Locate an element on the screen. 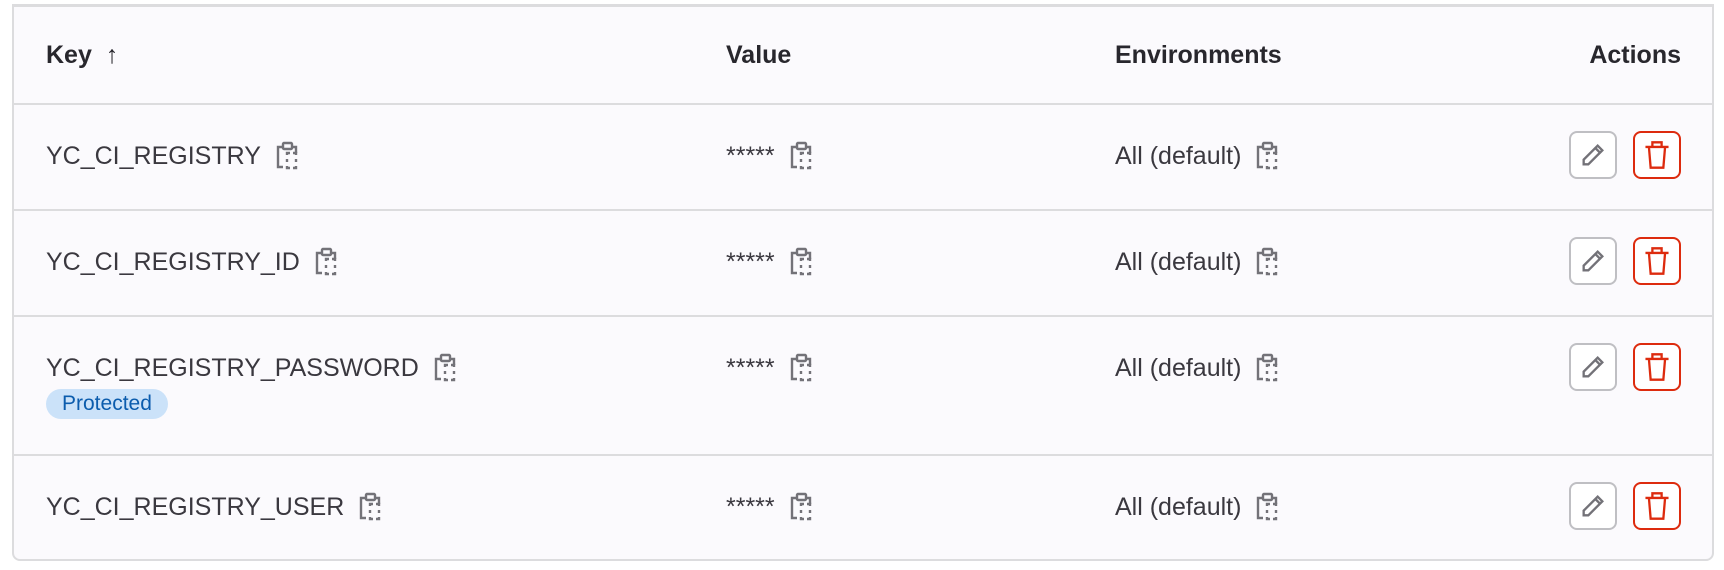  variable-key: YC_CI_REGISTRY_USER is located at coordinates (195, 506).